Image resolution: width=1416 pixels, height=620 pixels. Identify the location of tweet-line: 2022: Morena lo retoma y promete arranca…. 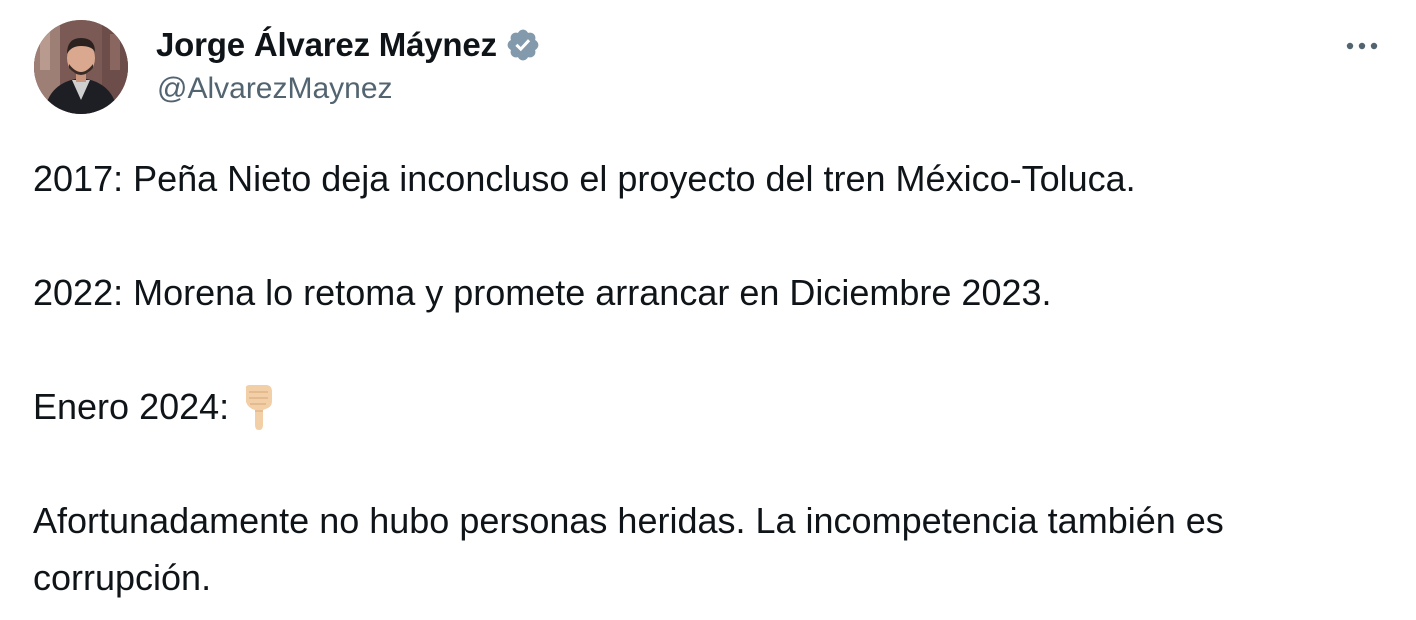
(542, 292).